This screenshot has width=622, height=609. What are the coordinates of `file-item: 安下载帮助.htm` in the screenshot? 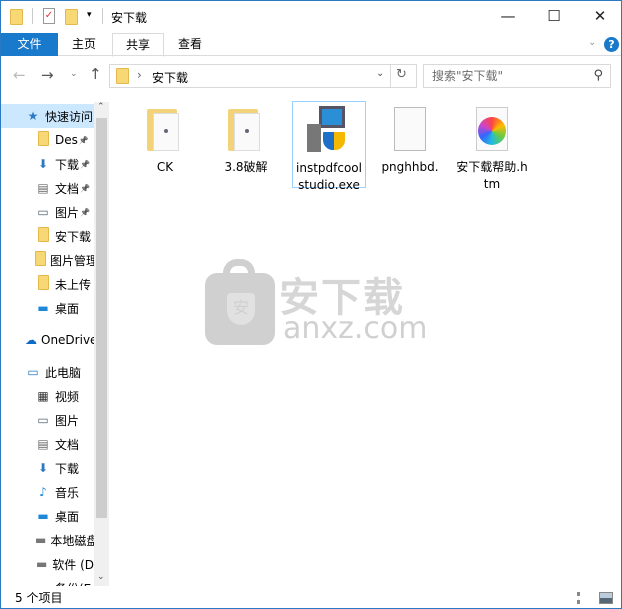 It's located at (492, 147).